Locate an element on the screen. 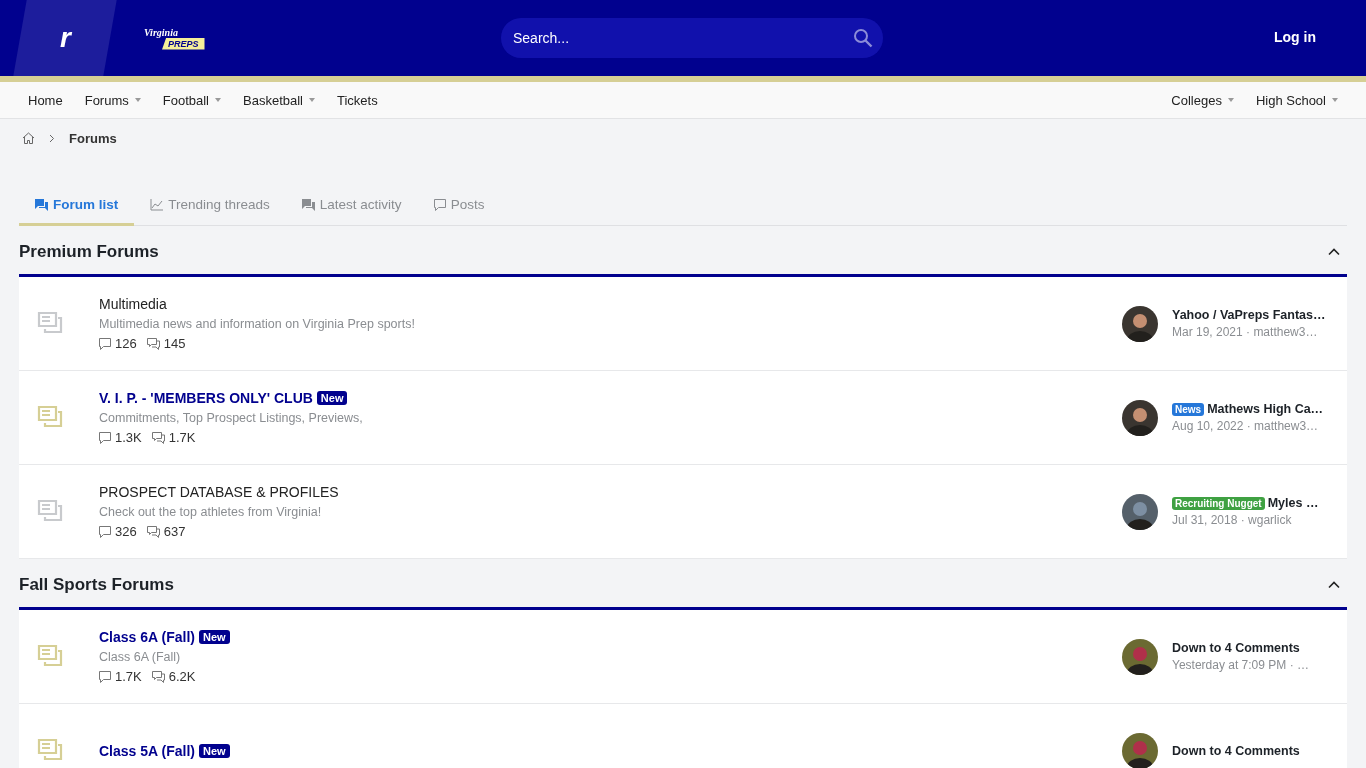 The width and height of the screenshot is (1366, 768). message-count: 6.2K is located at coordinates (182, 676).